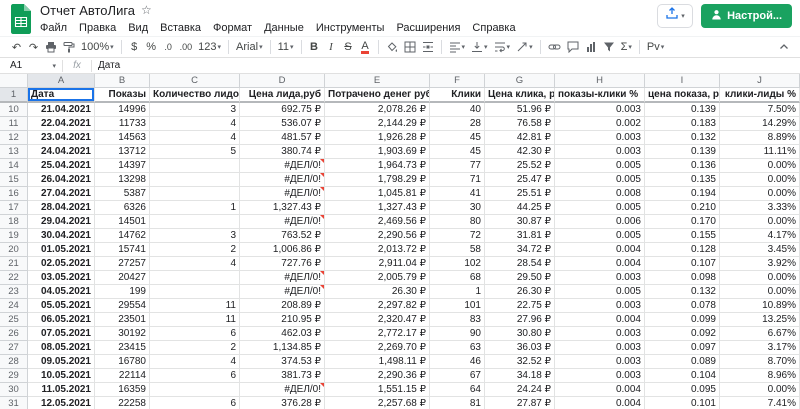  I want to click on cell: 101, so click(457, 306).